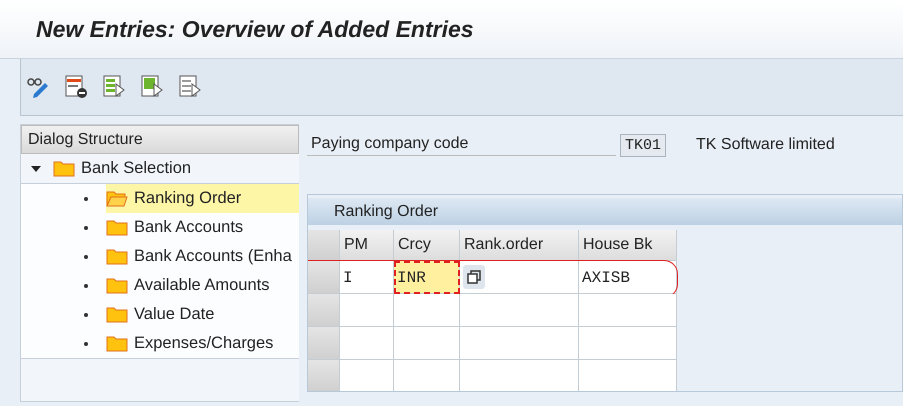 Image resolution: width=903 pixels, height=406 pixels. I want to click on window-title: New Entries: Overview of Added Entries, so click(255, 29).